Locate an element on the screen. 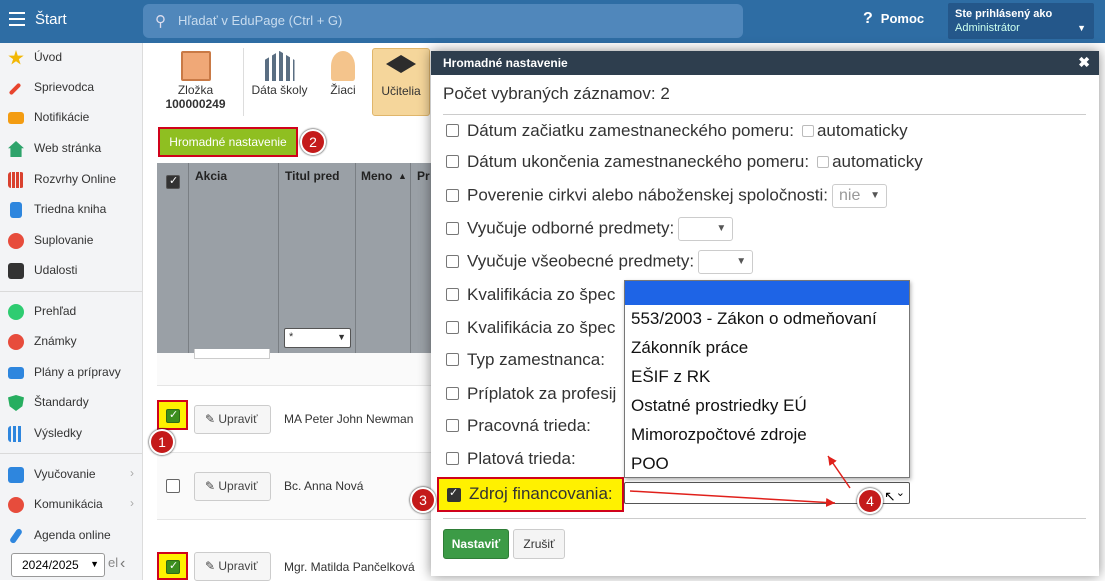 The width and height of the screenshot is (1105, 581). sidebar-item-suplovanie: Suplovanie is located at coordinates (71, 241).